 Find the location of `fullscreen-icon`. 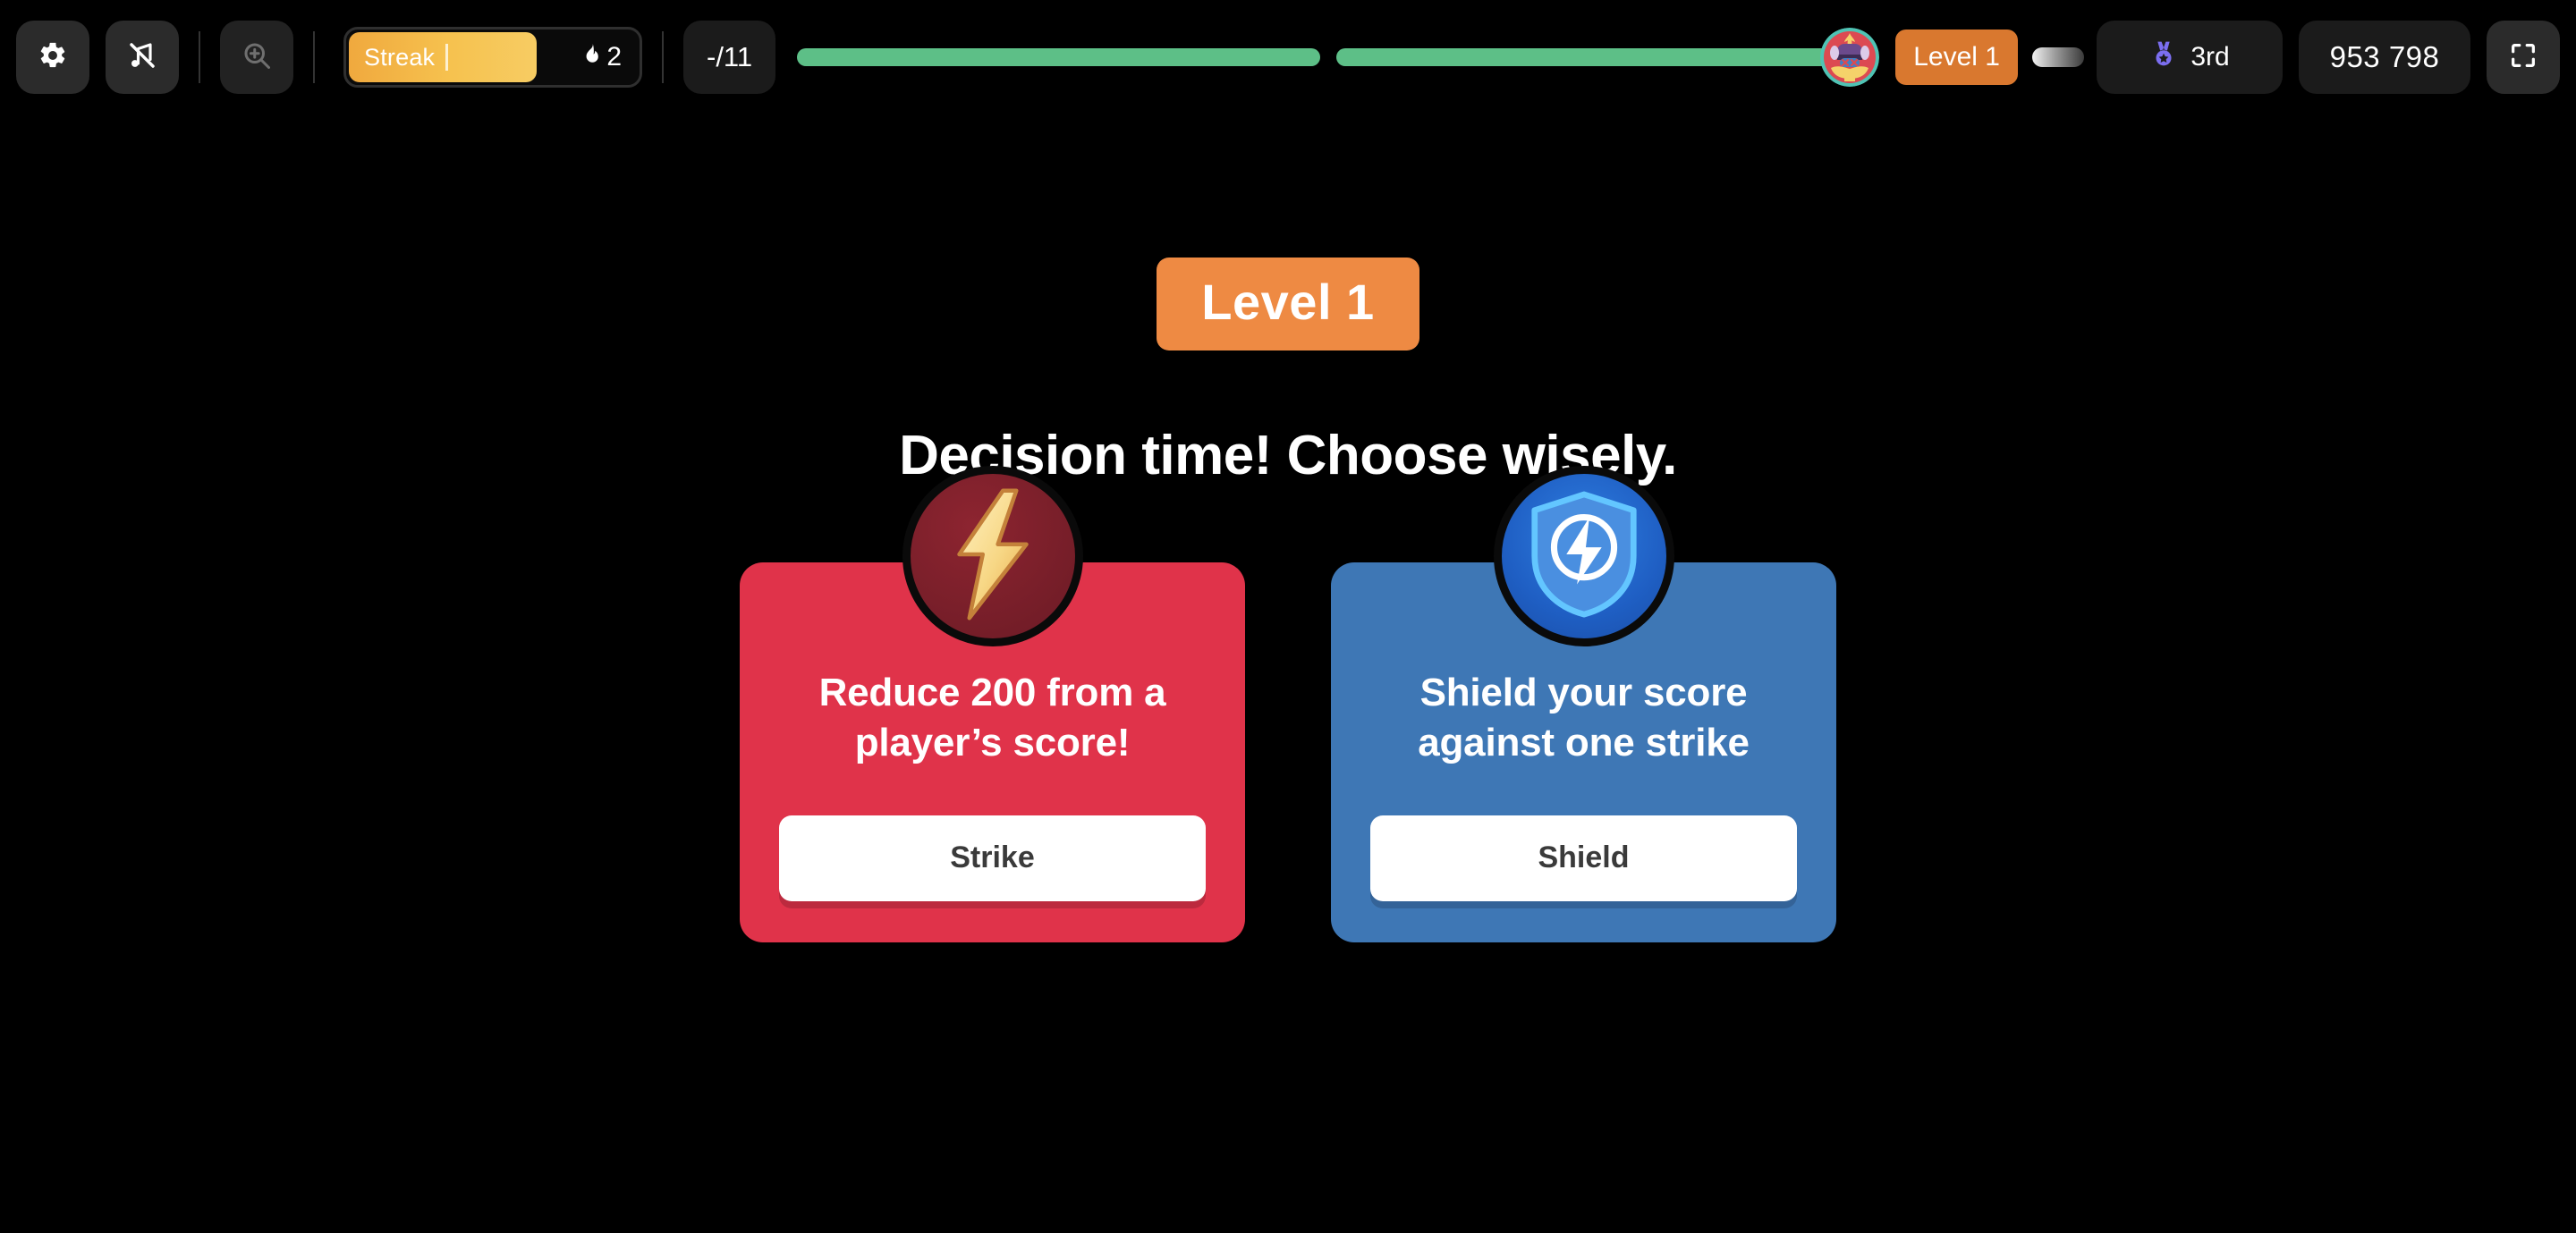

fullscreen-icon is located at coordinates (2523, 57).